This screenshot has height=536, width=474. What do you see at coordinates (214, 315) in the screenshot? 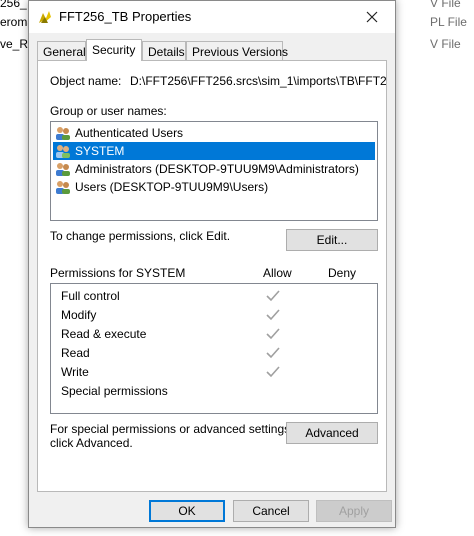
I see `permission-row: Modify` at bounding box center [214, 315].